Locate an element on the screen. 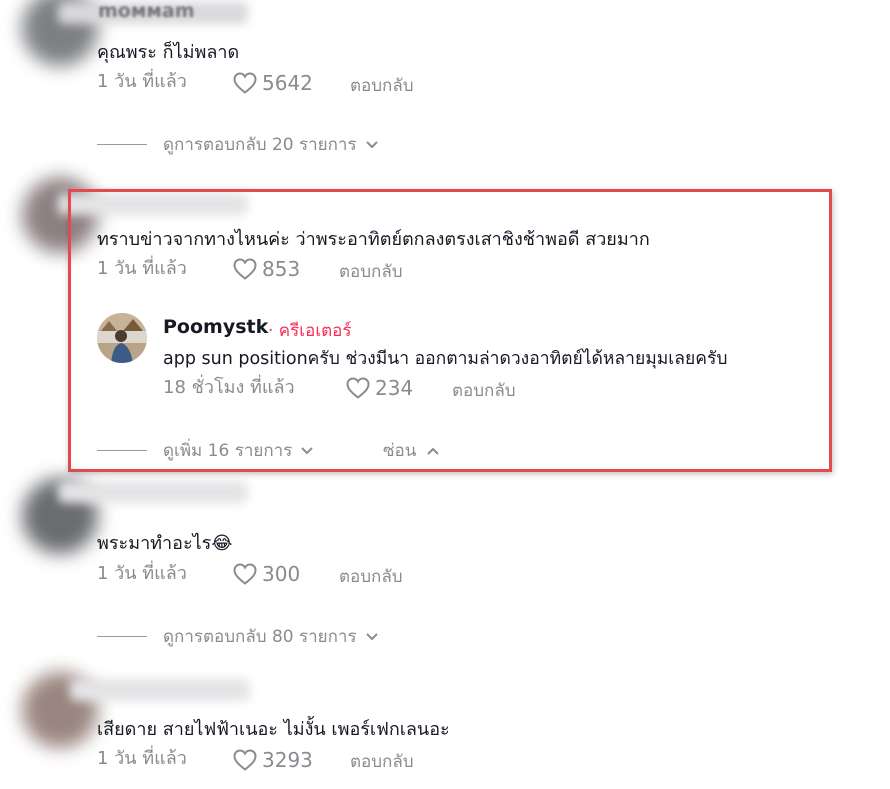  like-button: 234 is located at coordinates (379, 388).